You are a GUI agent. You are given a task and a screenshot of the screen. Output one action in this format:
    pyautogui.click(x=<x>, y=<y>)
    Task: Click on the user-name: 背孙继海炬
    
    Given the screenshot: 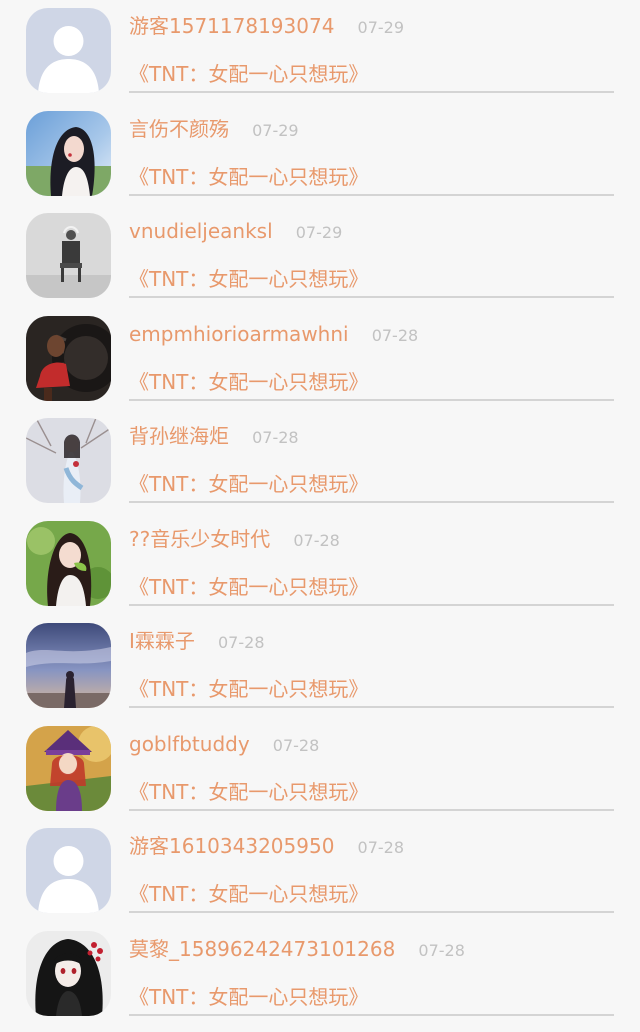 What is the action you would take?
    pyautogui.click(x=179, y=436)
    